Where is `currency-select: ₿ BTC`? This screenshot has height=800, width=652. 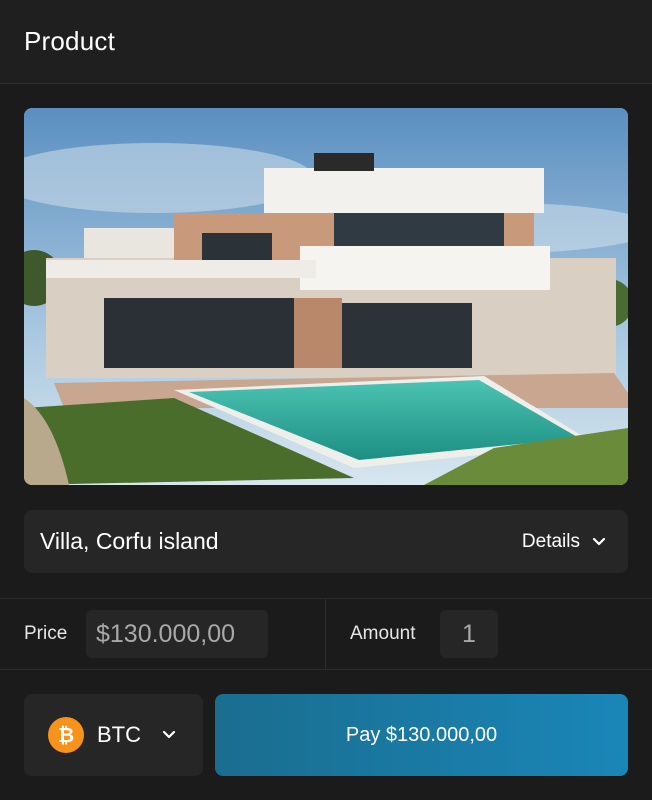 currency-select: ₿ BTC is located at coordinates (113, 735).